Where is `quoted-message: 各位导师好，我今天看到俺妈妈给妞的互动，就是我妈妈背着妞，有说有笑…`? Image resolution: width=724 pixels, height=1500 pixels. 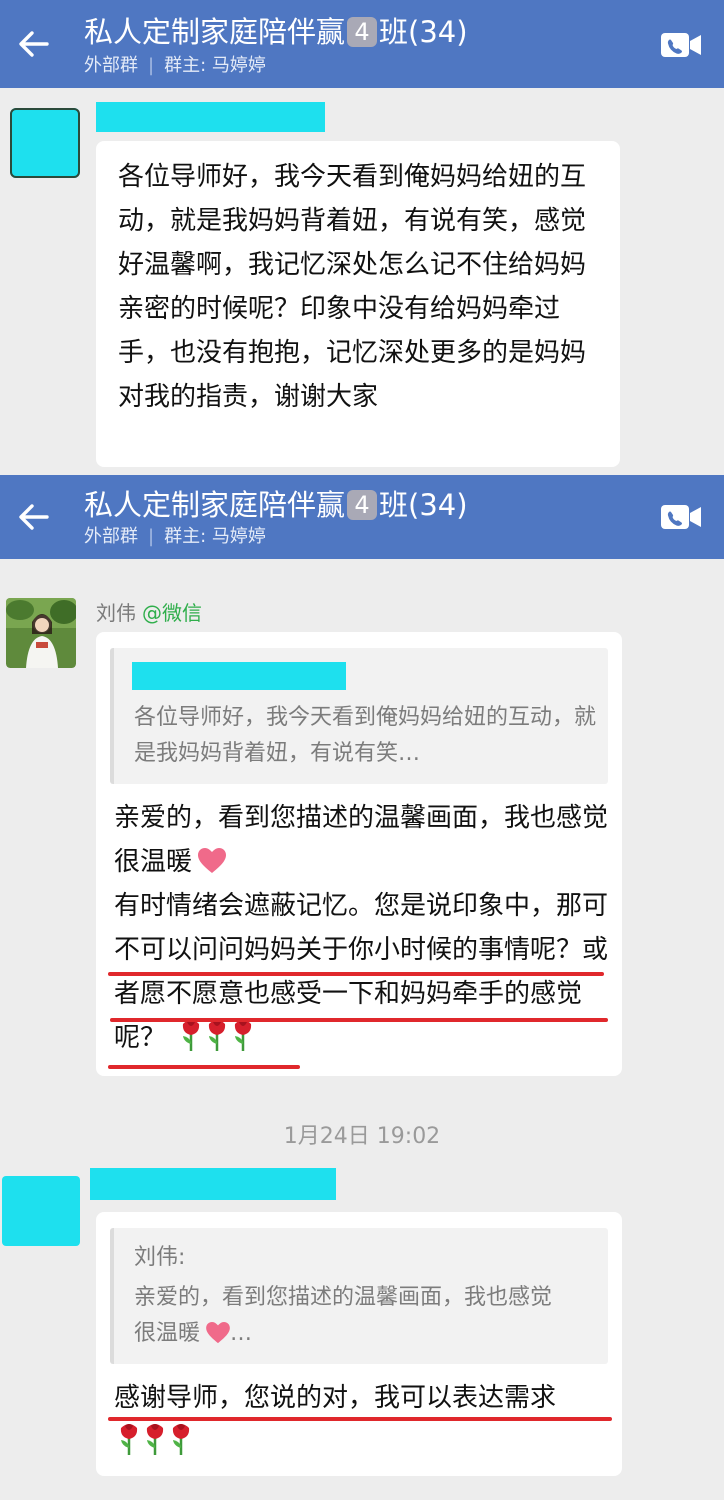
quoted-message: 各位导师好，我今天看到俺妈妈给妞的互动，就是我妈妈背着妞，有说有笑… is located at coordinates (359, 716).